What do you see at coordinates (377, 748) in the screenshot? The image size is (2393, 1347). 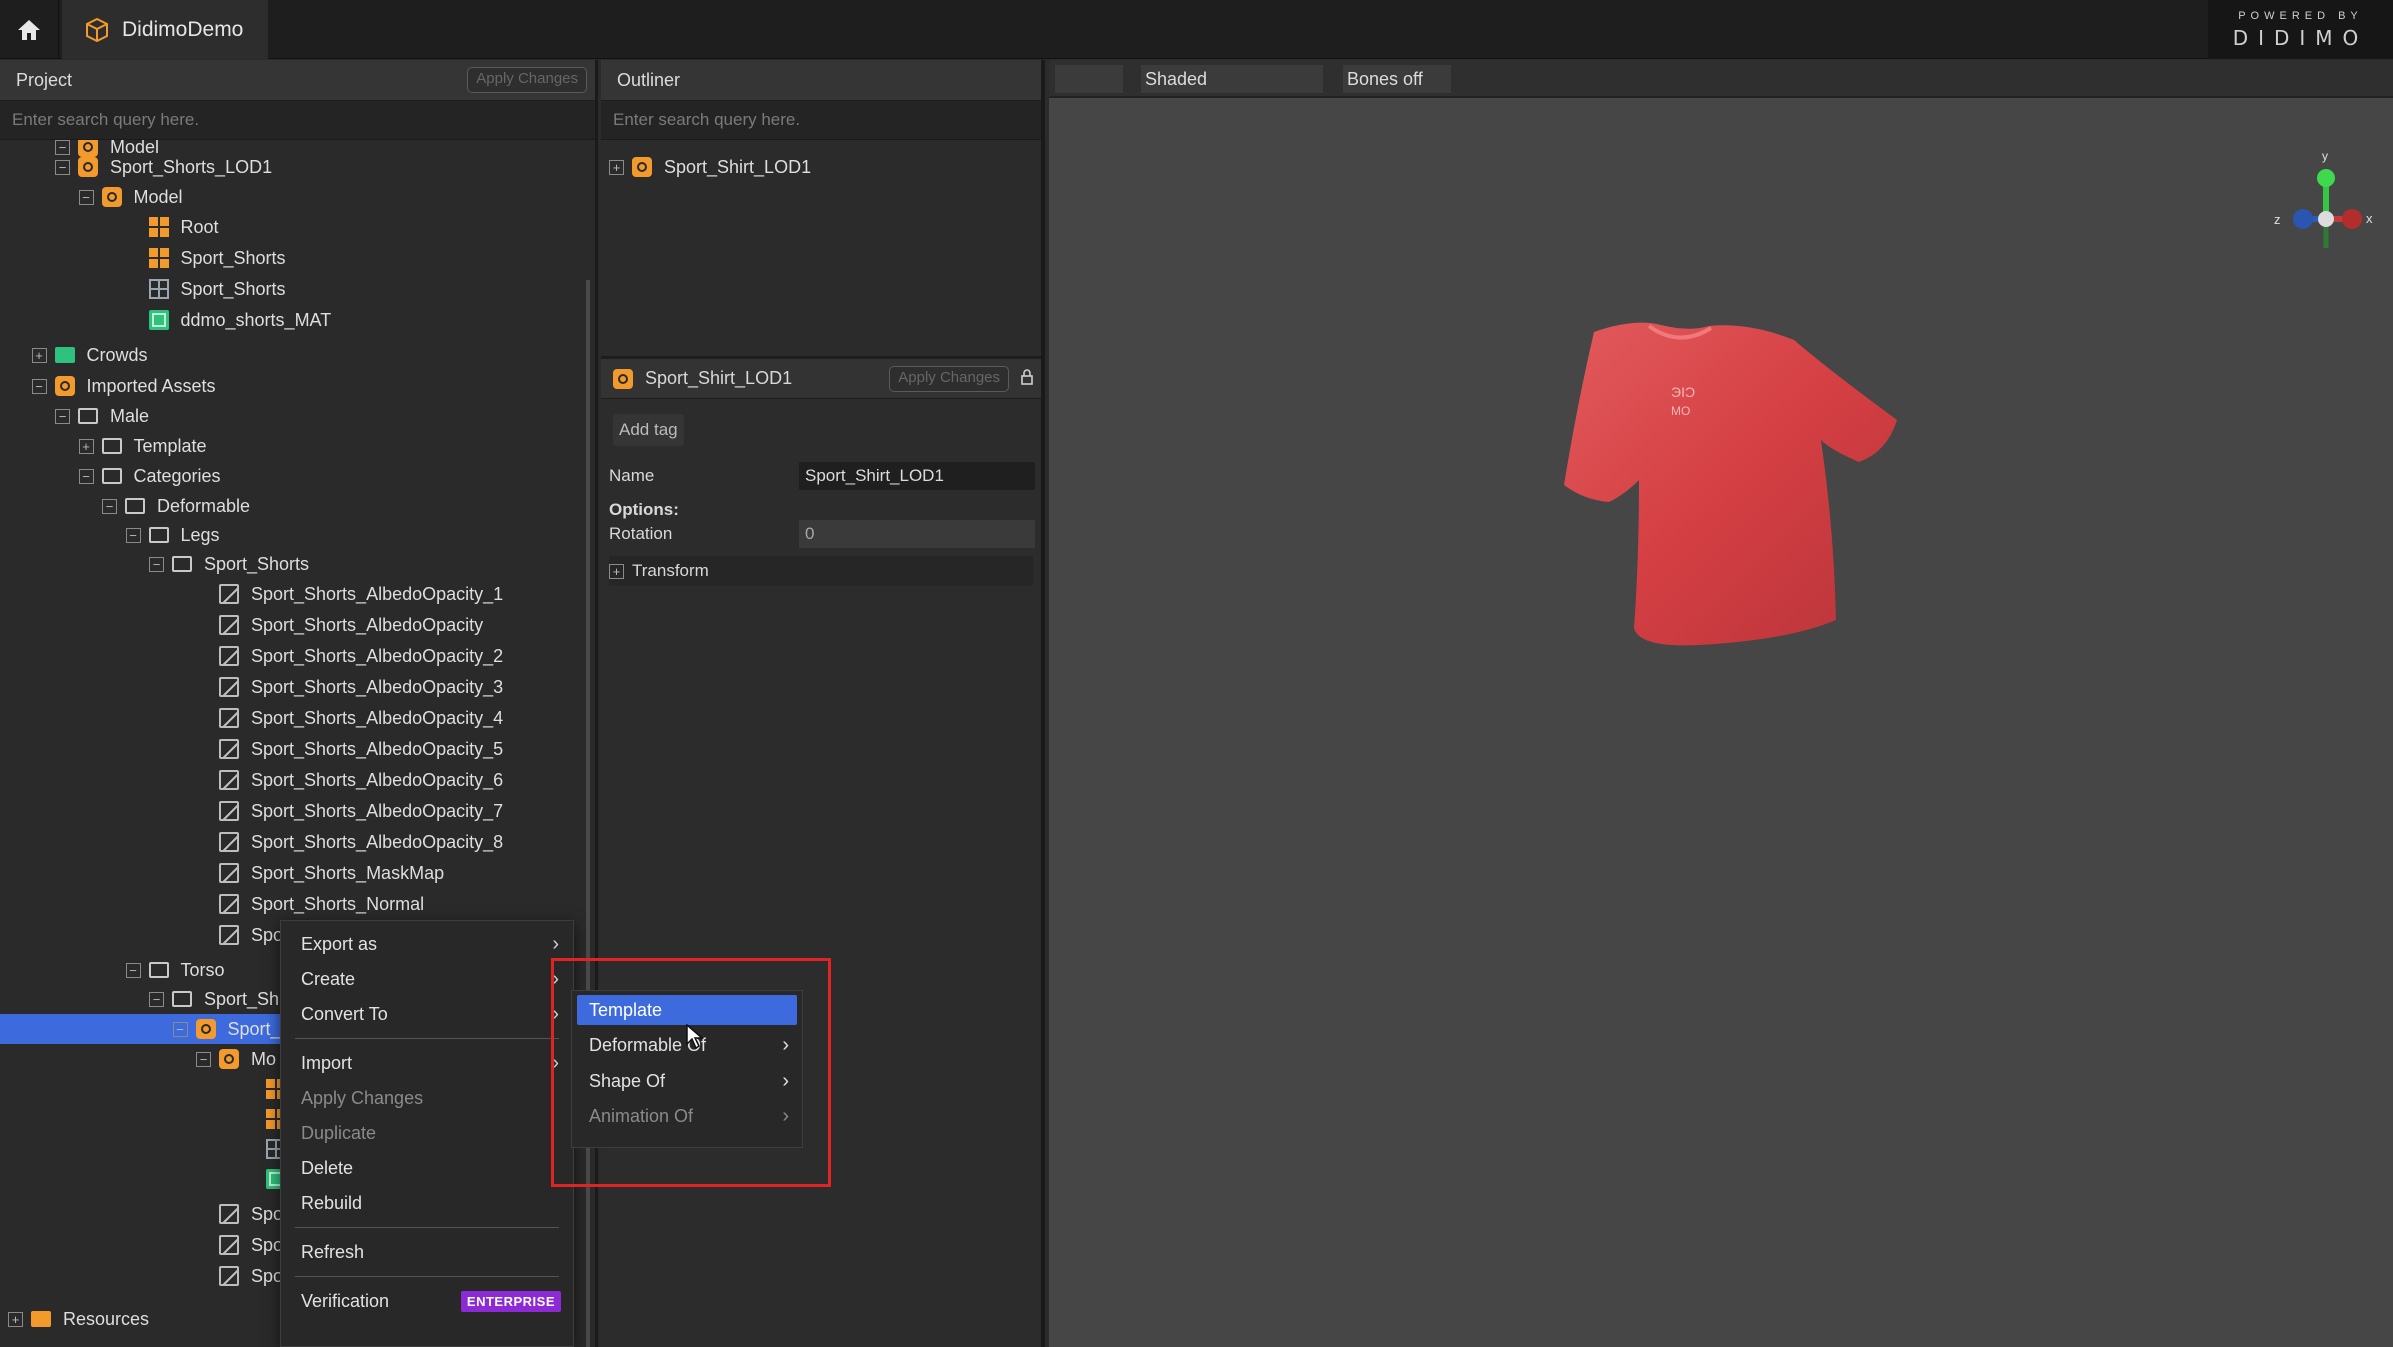 I see `tree-item-label: Sport_Shorts_AlbedoOpacity_5` at bounding box center [377, 748].